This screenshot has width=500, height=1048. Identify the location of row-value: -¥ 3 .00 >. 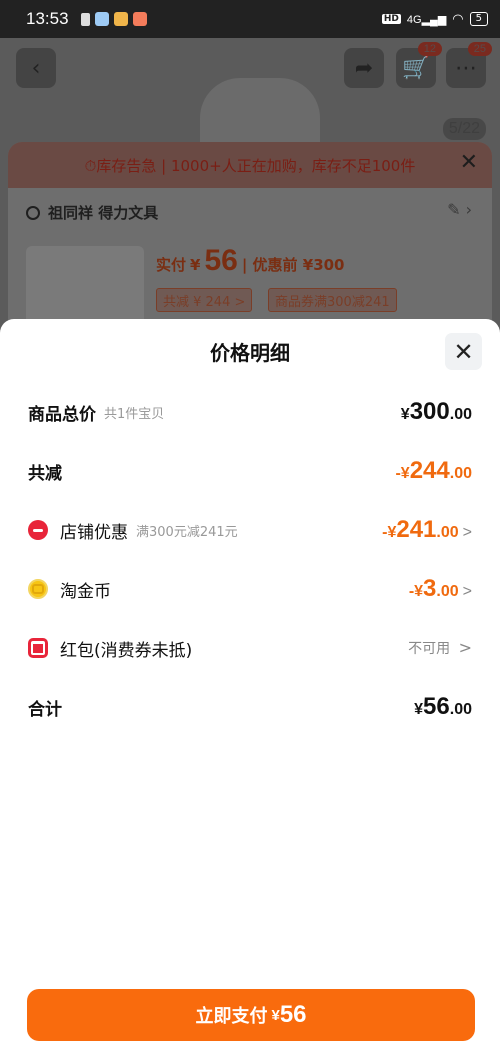
(440, 589).